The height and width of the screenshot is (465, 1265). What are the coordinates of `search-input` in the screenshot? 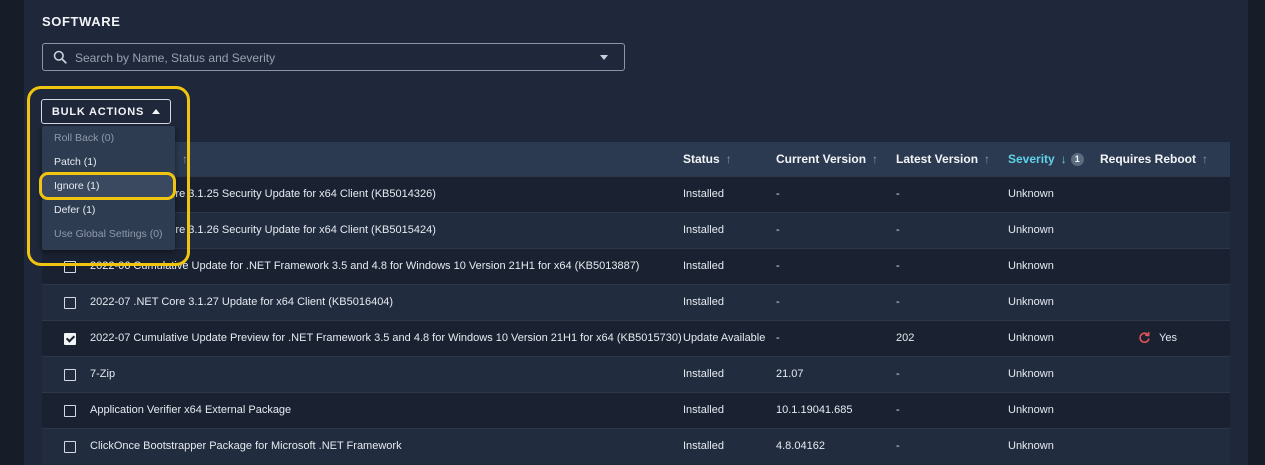 It's located at (335, 58).